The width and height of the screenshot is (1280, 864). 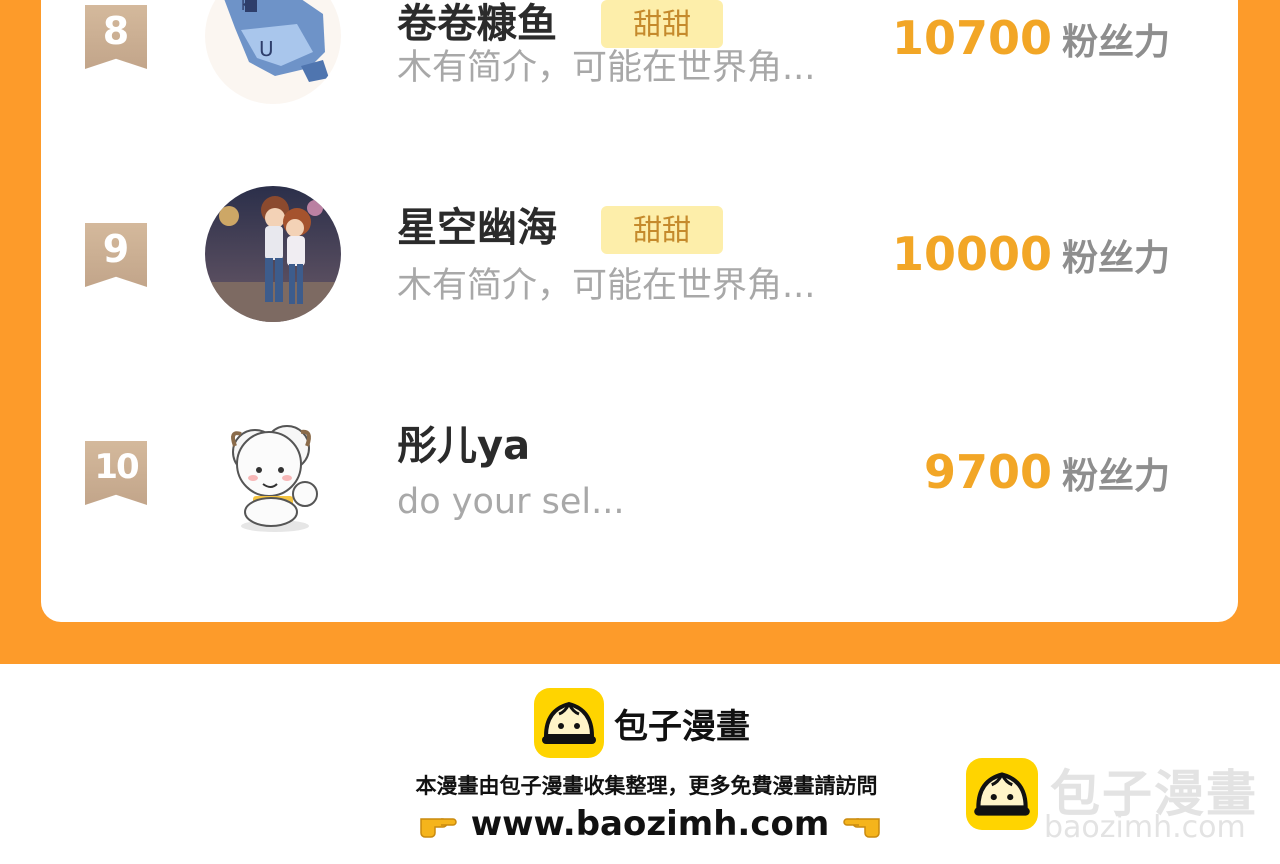 What do you see at coordinates (1145, 827) in the screenshot?
I see `watermark-subtitle: baozimh.com` at bounding box center [1145, 827].